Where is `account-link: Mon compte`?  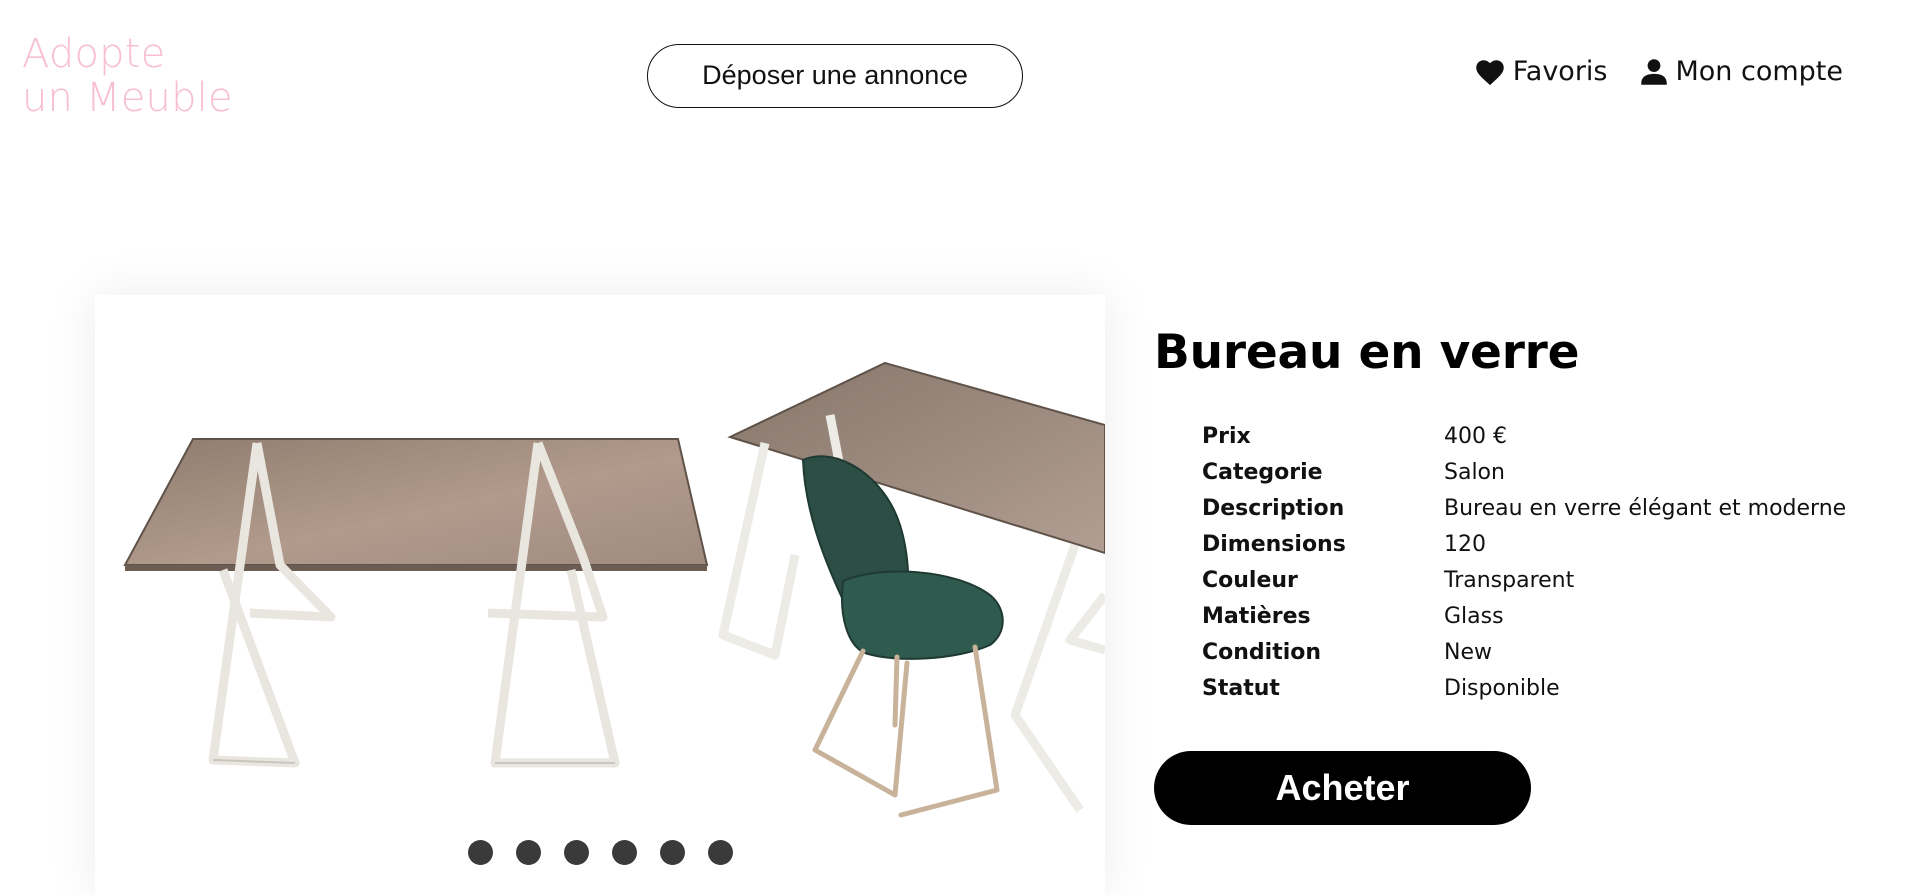 account-link: Mon compte is located at coordinates (1742, 71).